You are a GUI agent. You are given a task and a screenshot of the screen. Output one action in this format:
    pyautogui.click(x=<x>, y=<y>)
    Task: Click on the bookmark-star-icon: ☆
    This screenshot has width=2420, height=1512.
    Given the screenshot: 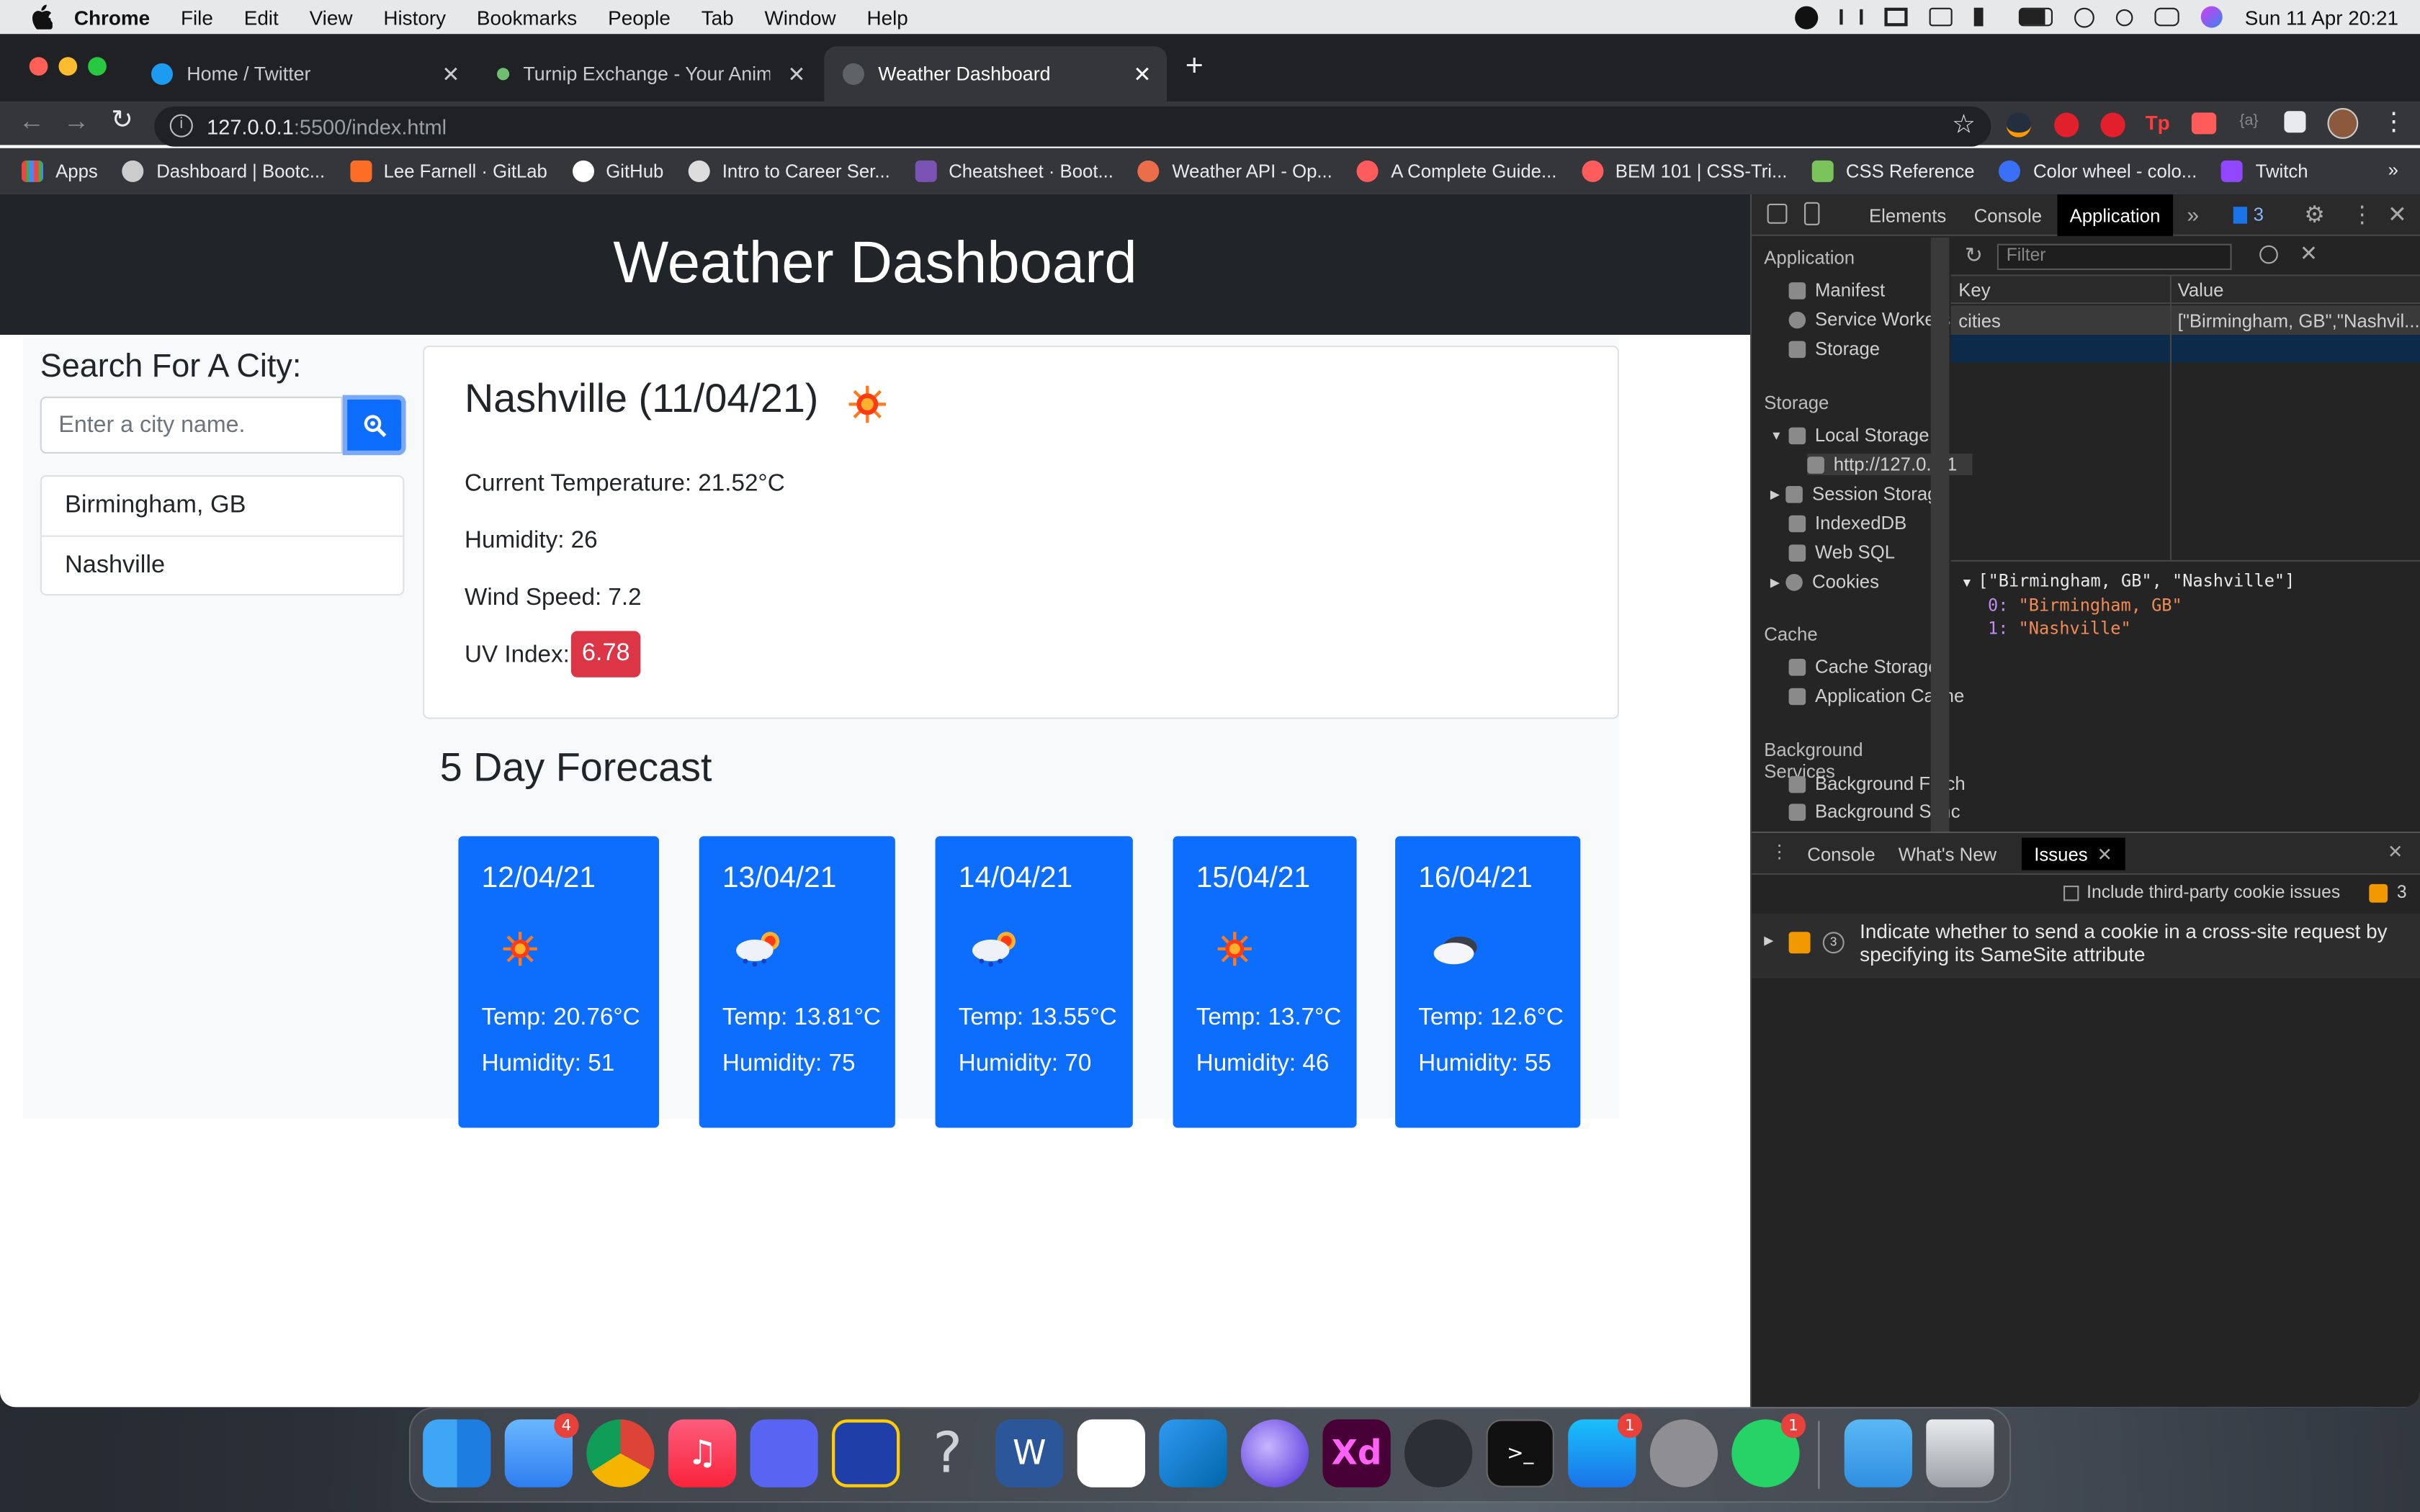 What is the action you would take?
    pyautogui.click(x=1964, y=124)
    